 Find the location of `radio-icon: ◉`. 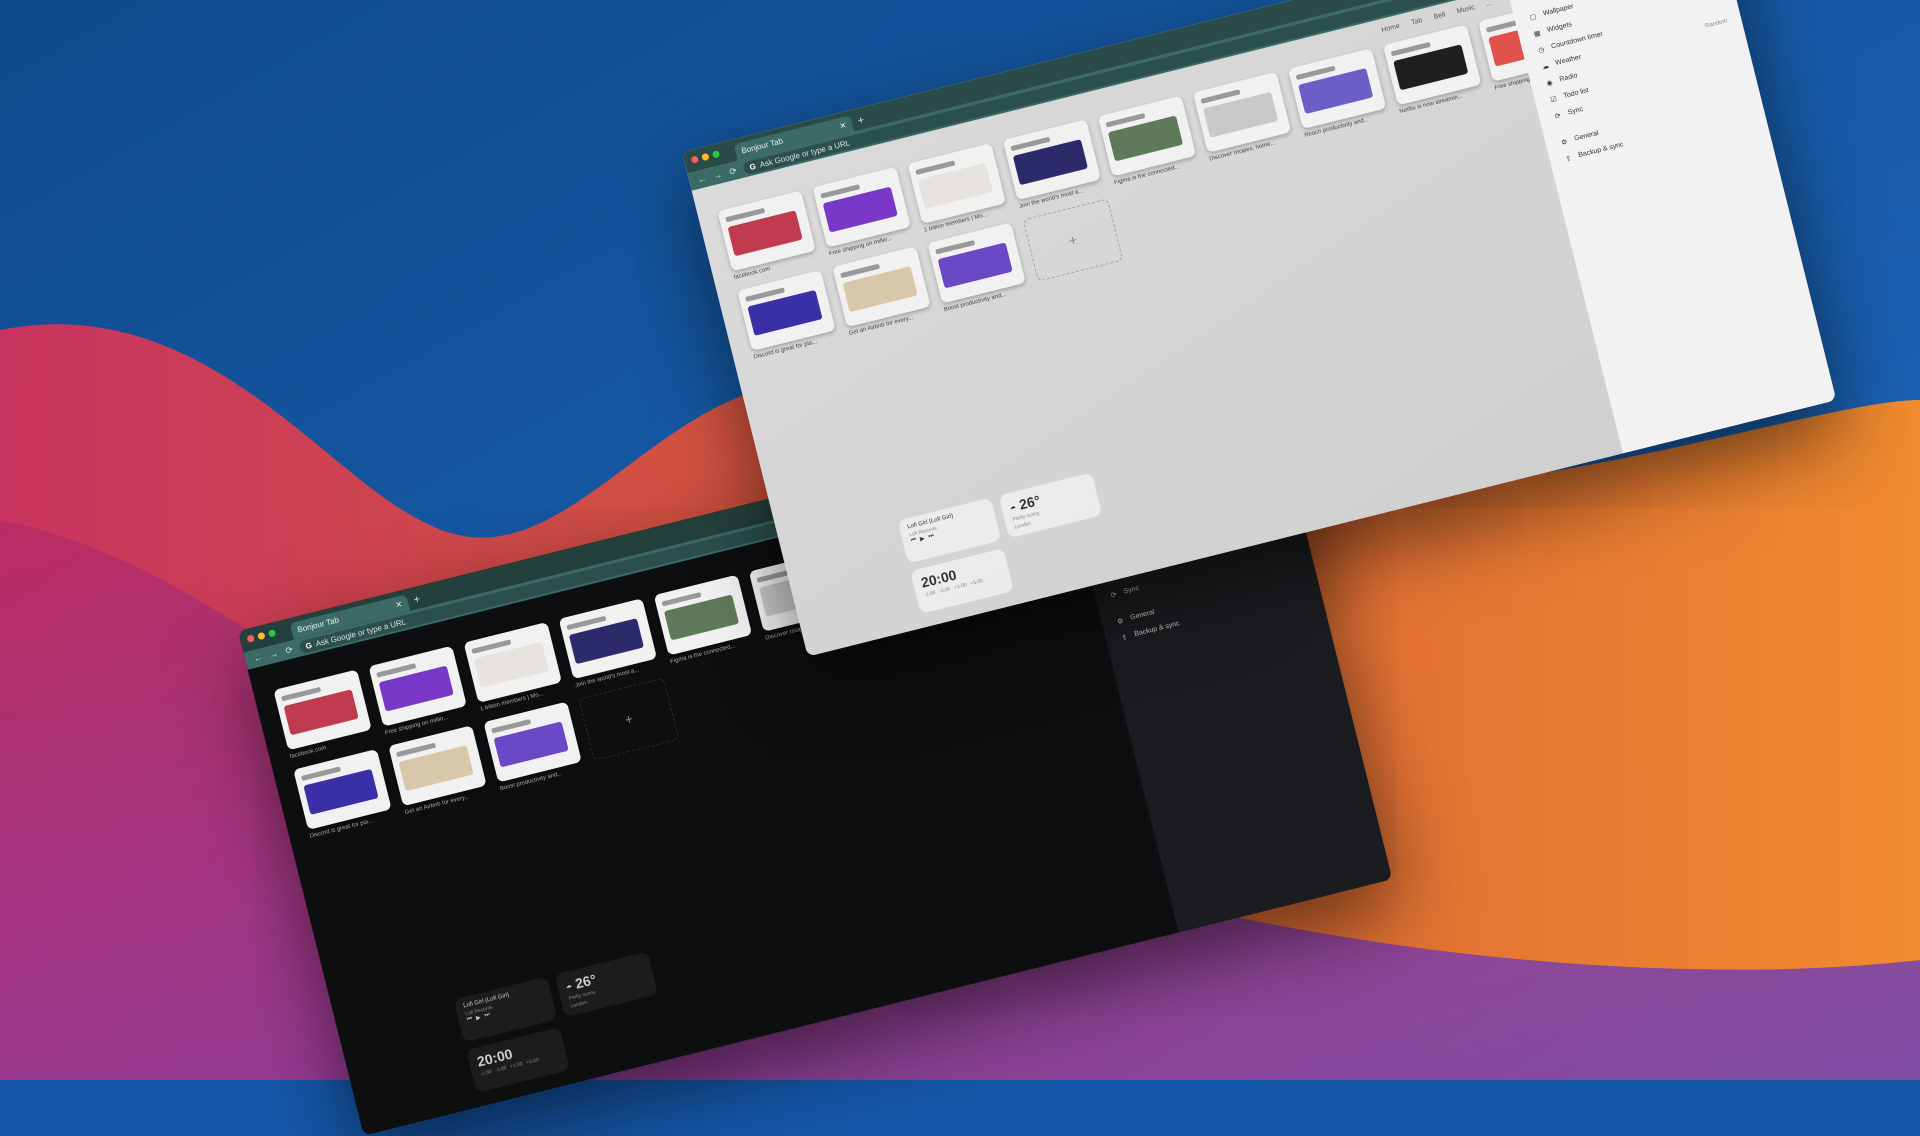

radio-icon: ◉ is located at coordinates (1549, 83).